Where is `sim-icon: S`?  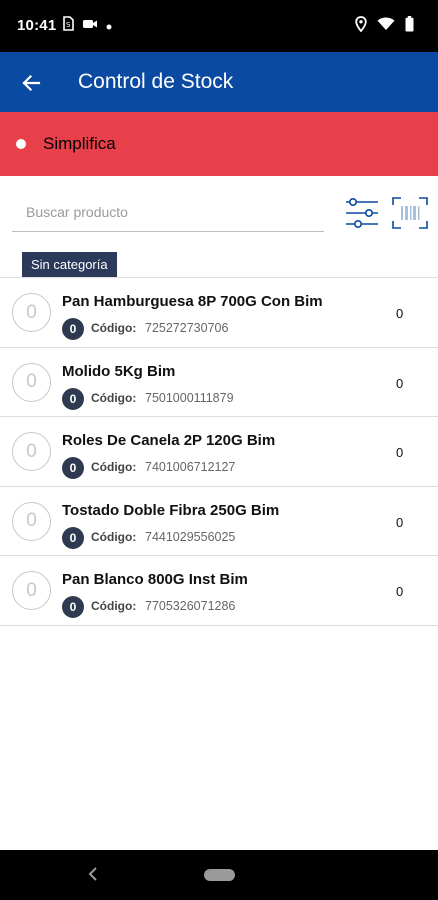
sim-icon: S is located at coordinates (68, 25).